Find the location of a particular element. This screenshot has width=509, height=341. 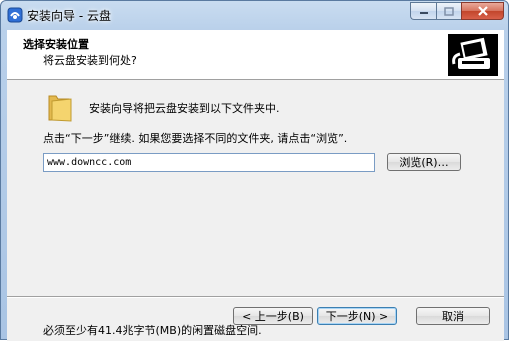

install-path-input is located at coordinates (209, 162).